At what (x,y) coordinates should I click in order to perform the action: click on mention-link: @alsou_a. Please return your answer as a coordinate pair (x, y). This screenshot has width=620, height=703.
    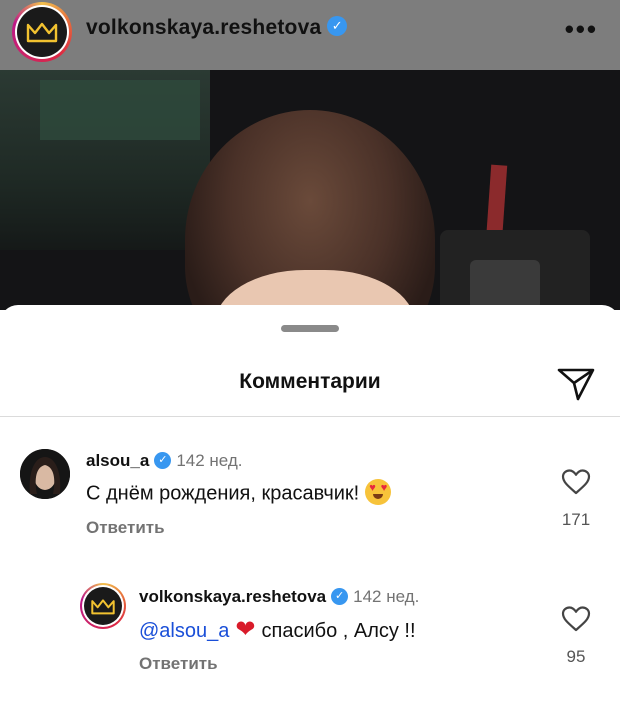
    Looking at the image, I should click on (184, 631).